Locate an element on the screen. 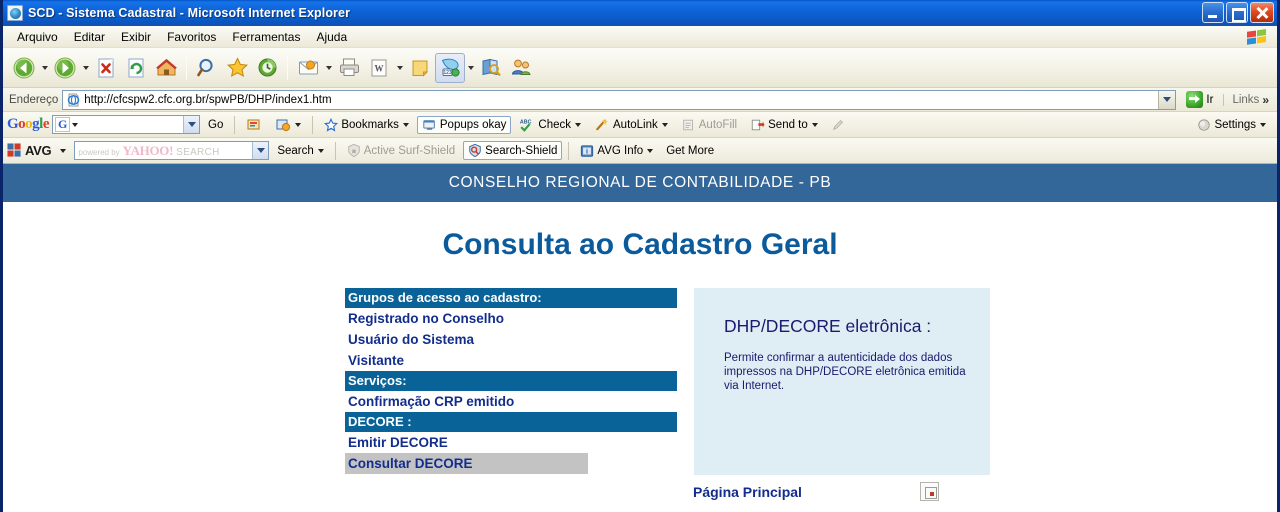 The width and height of the screenshot is (1280, 512). google-autofill-button: AutoFill is located at coordinates (709, 125).